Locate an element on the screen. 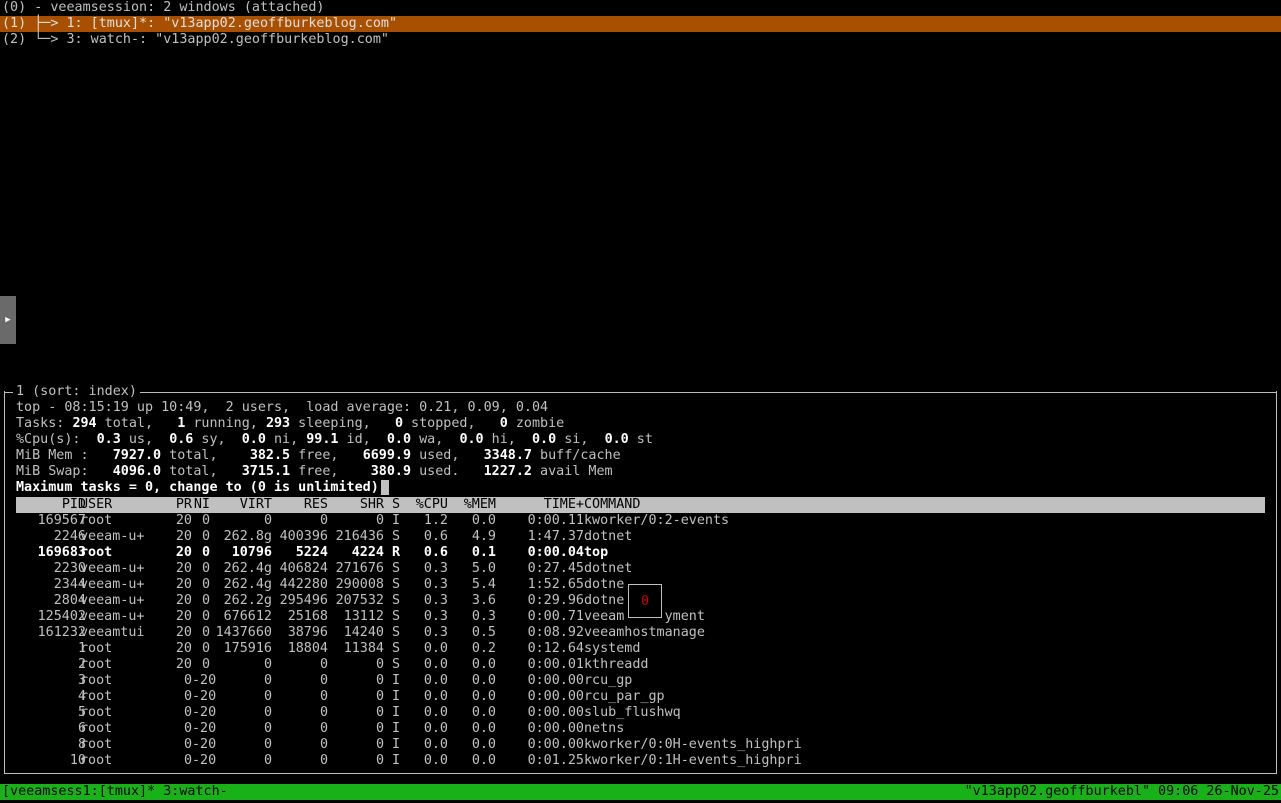 Image resolution: width=1281 pixels, height=803 pixels. cell-time: 0:08.92 is located at coordinates (555, 632).